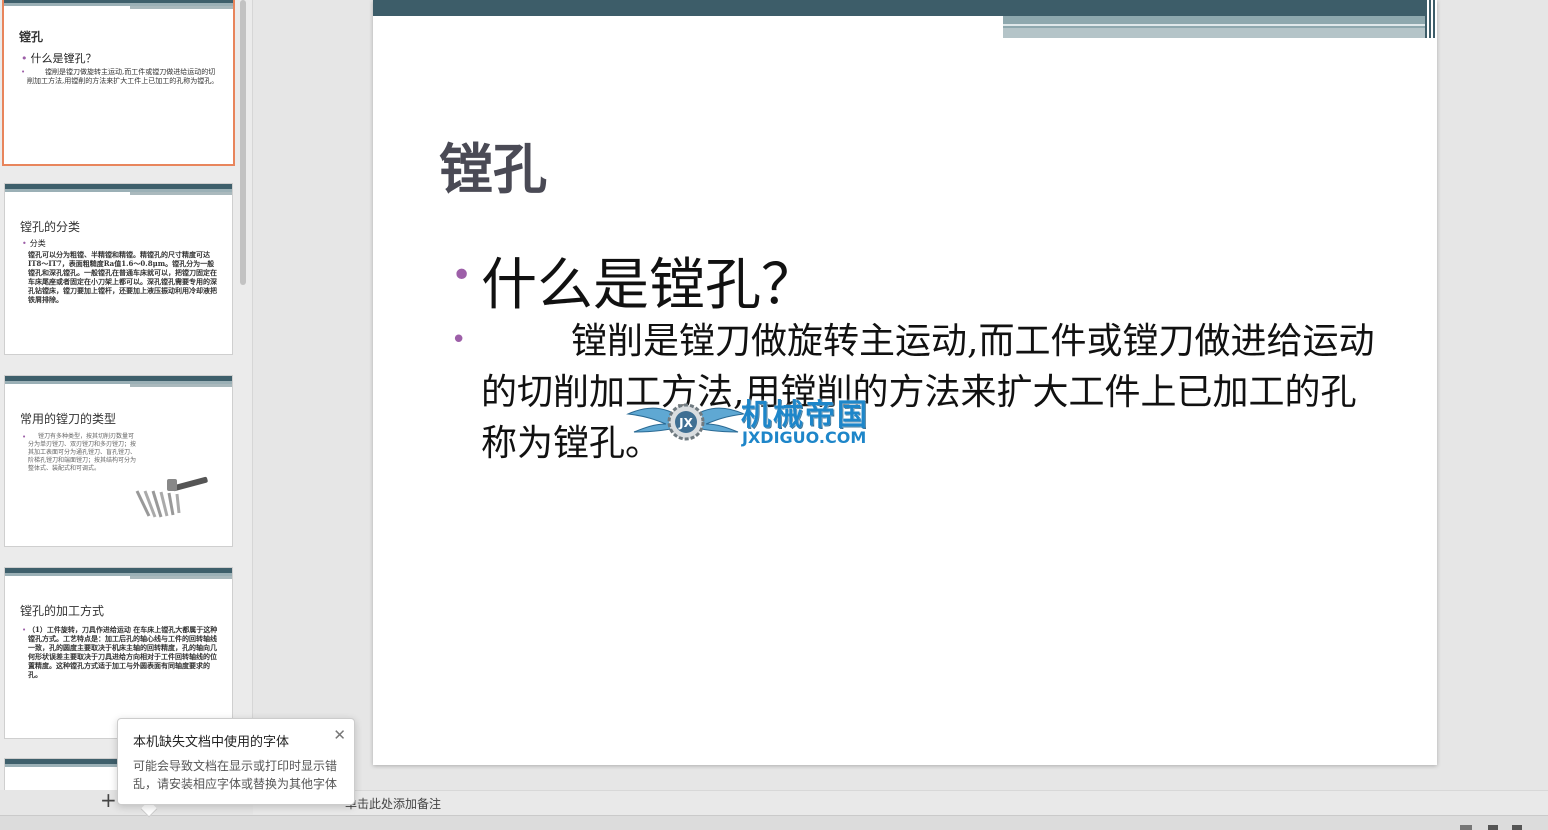 The width and height of the screenshot is (1548, 830). I want to click on watermark-url: JXDIGUO.COM, so click(804, 437).